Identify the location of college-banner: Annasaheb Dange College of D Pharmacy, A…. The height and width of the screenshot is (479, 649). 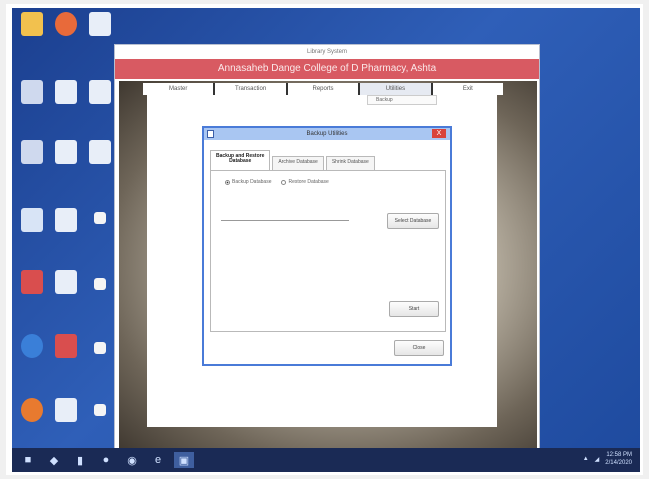
(327, 69).